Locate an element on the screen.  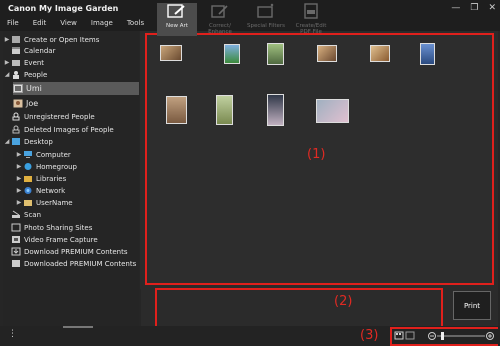
sidebar-item-scan: Scan is located at coordinates (71, 214).